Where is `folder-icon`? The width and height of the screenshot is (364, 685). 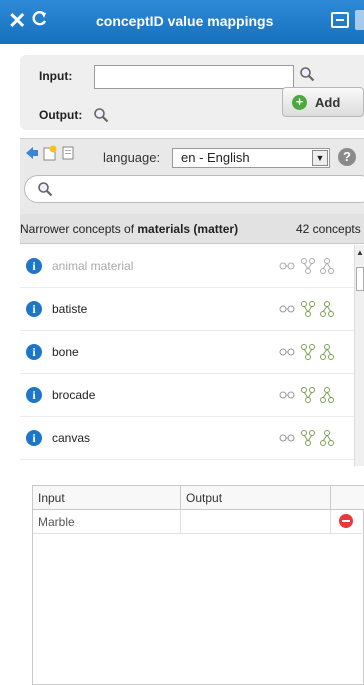
folder-icon is located at coordinates (50, 153).